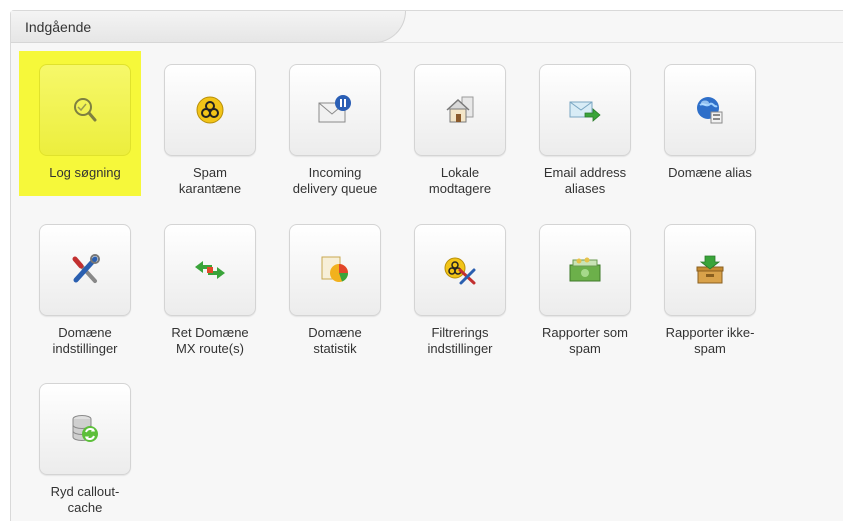  What do you see at coordinates (85, 499) in the screenshot?
I see `clear-callout-cache-label: Ryd callout- cache` at bounding box center [85, 499].